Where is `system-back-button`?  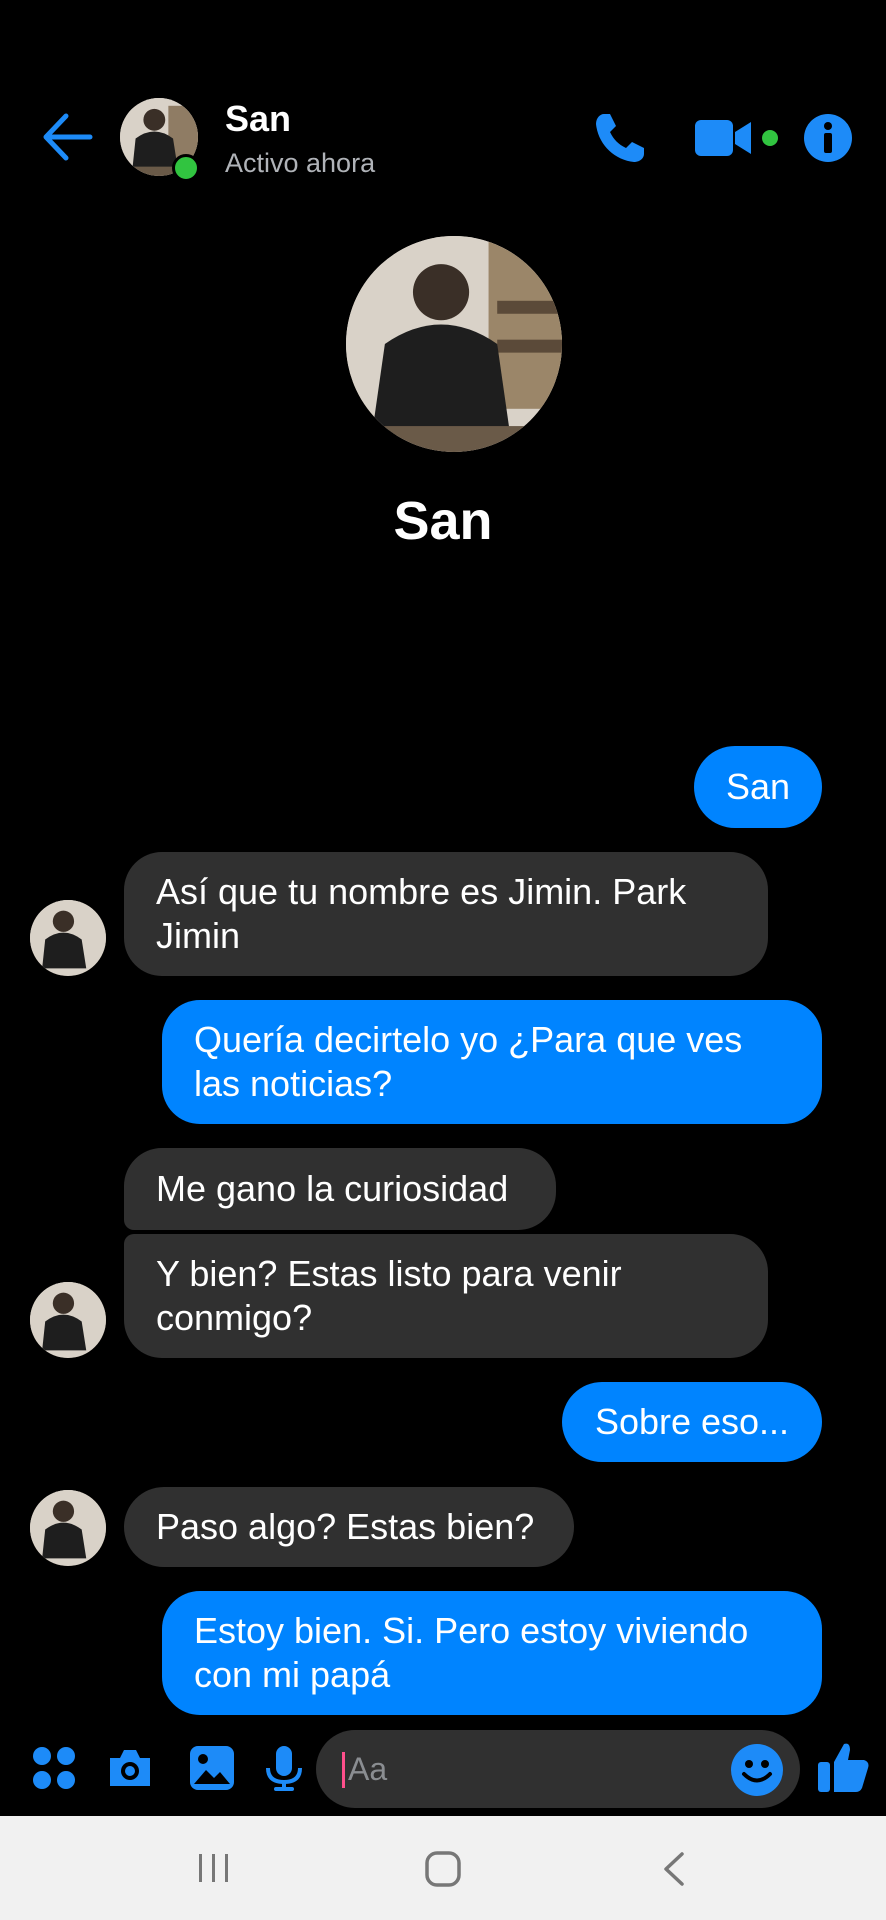 system-back-button is located at coordinates (674, 1869).